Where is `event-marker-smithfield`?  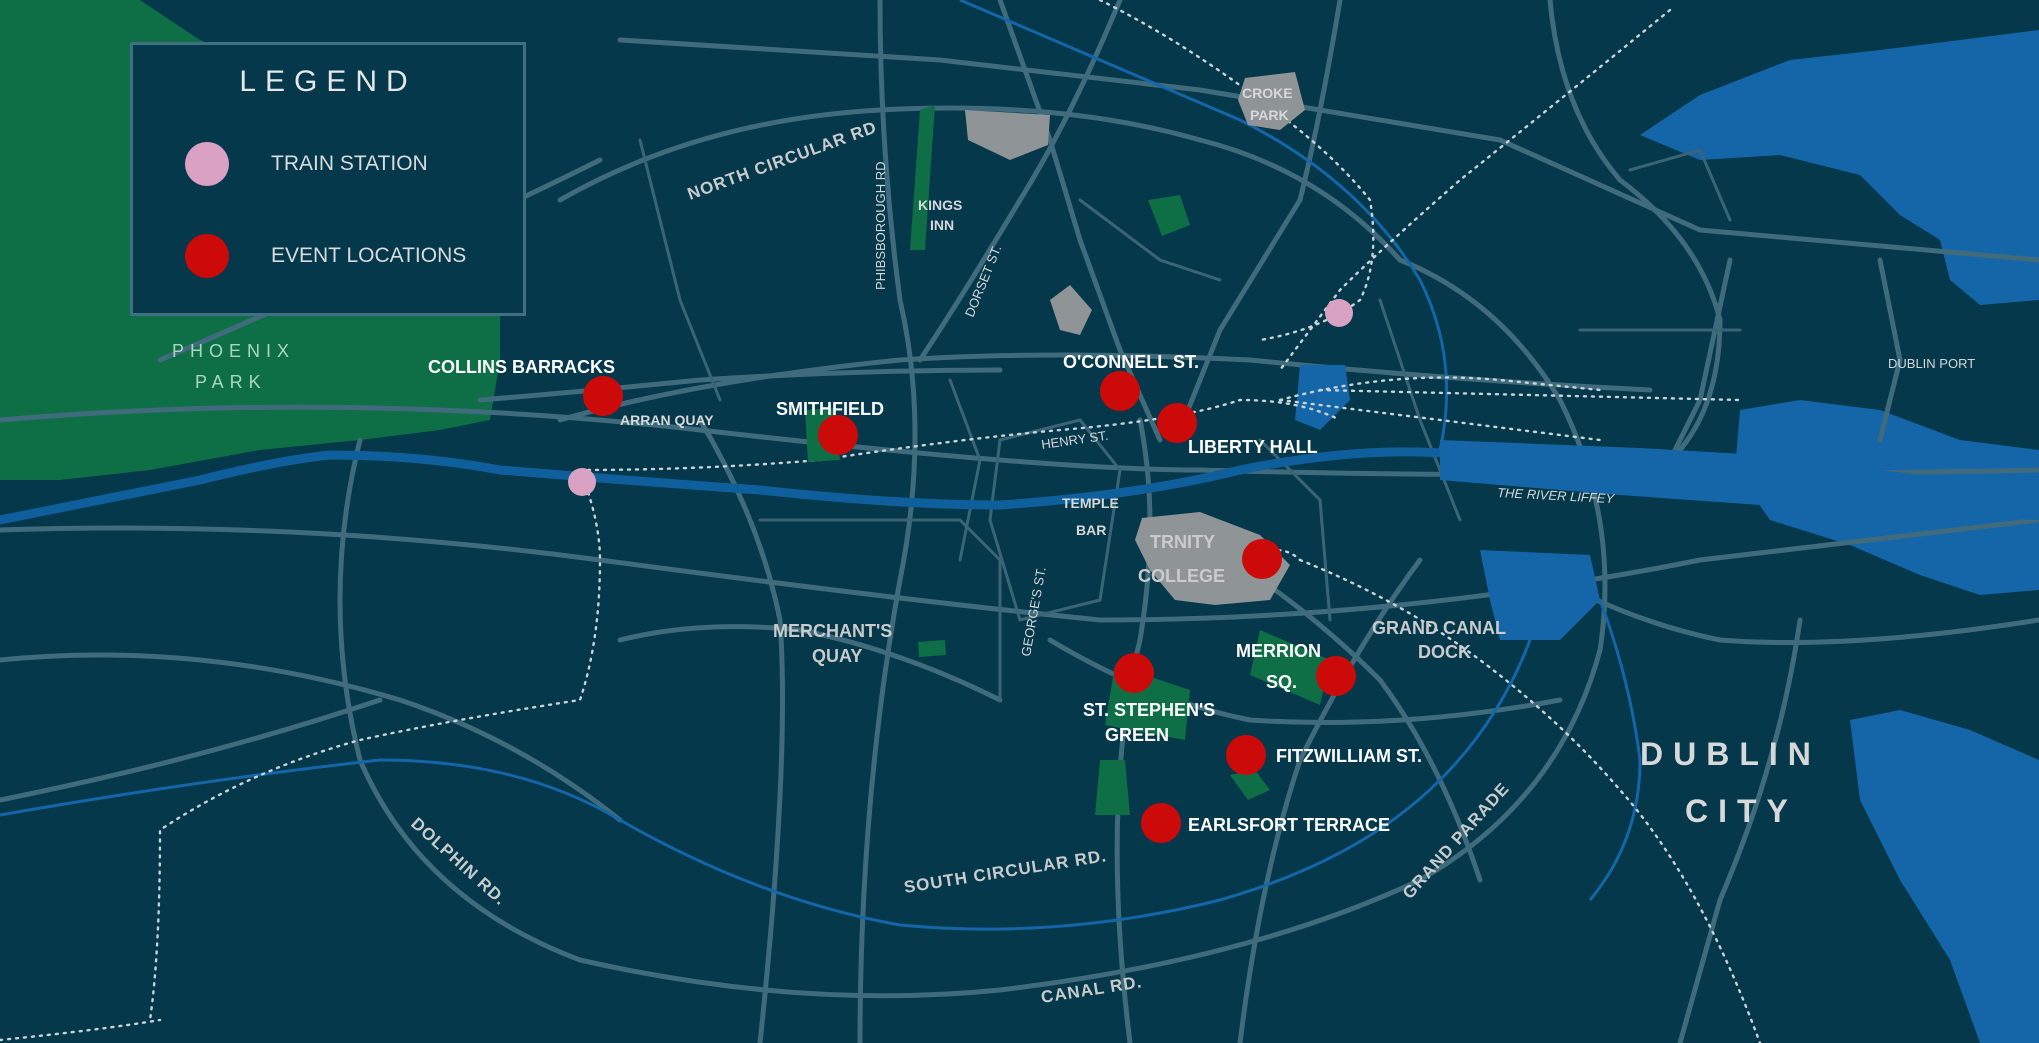 event-marker-smithfield is located at coordinates (838, 435).